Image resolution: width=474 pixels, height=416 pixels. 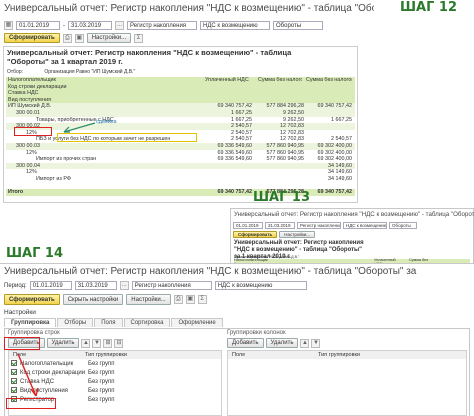 What do you see at coordinates (30, 99) in the screenshot?
I see `column-header: Вид поступления` at bounding box center [30, 99].